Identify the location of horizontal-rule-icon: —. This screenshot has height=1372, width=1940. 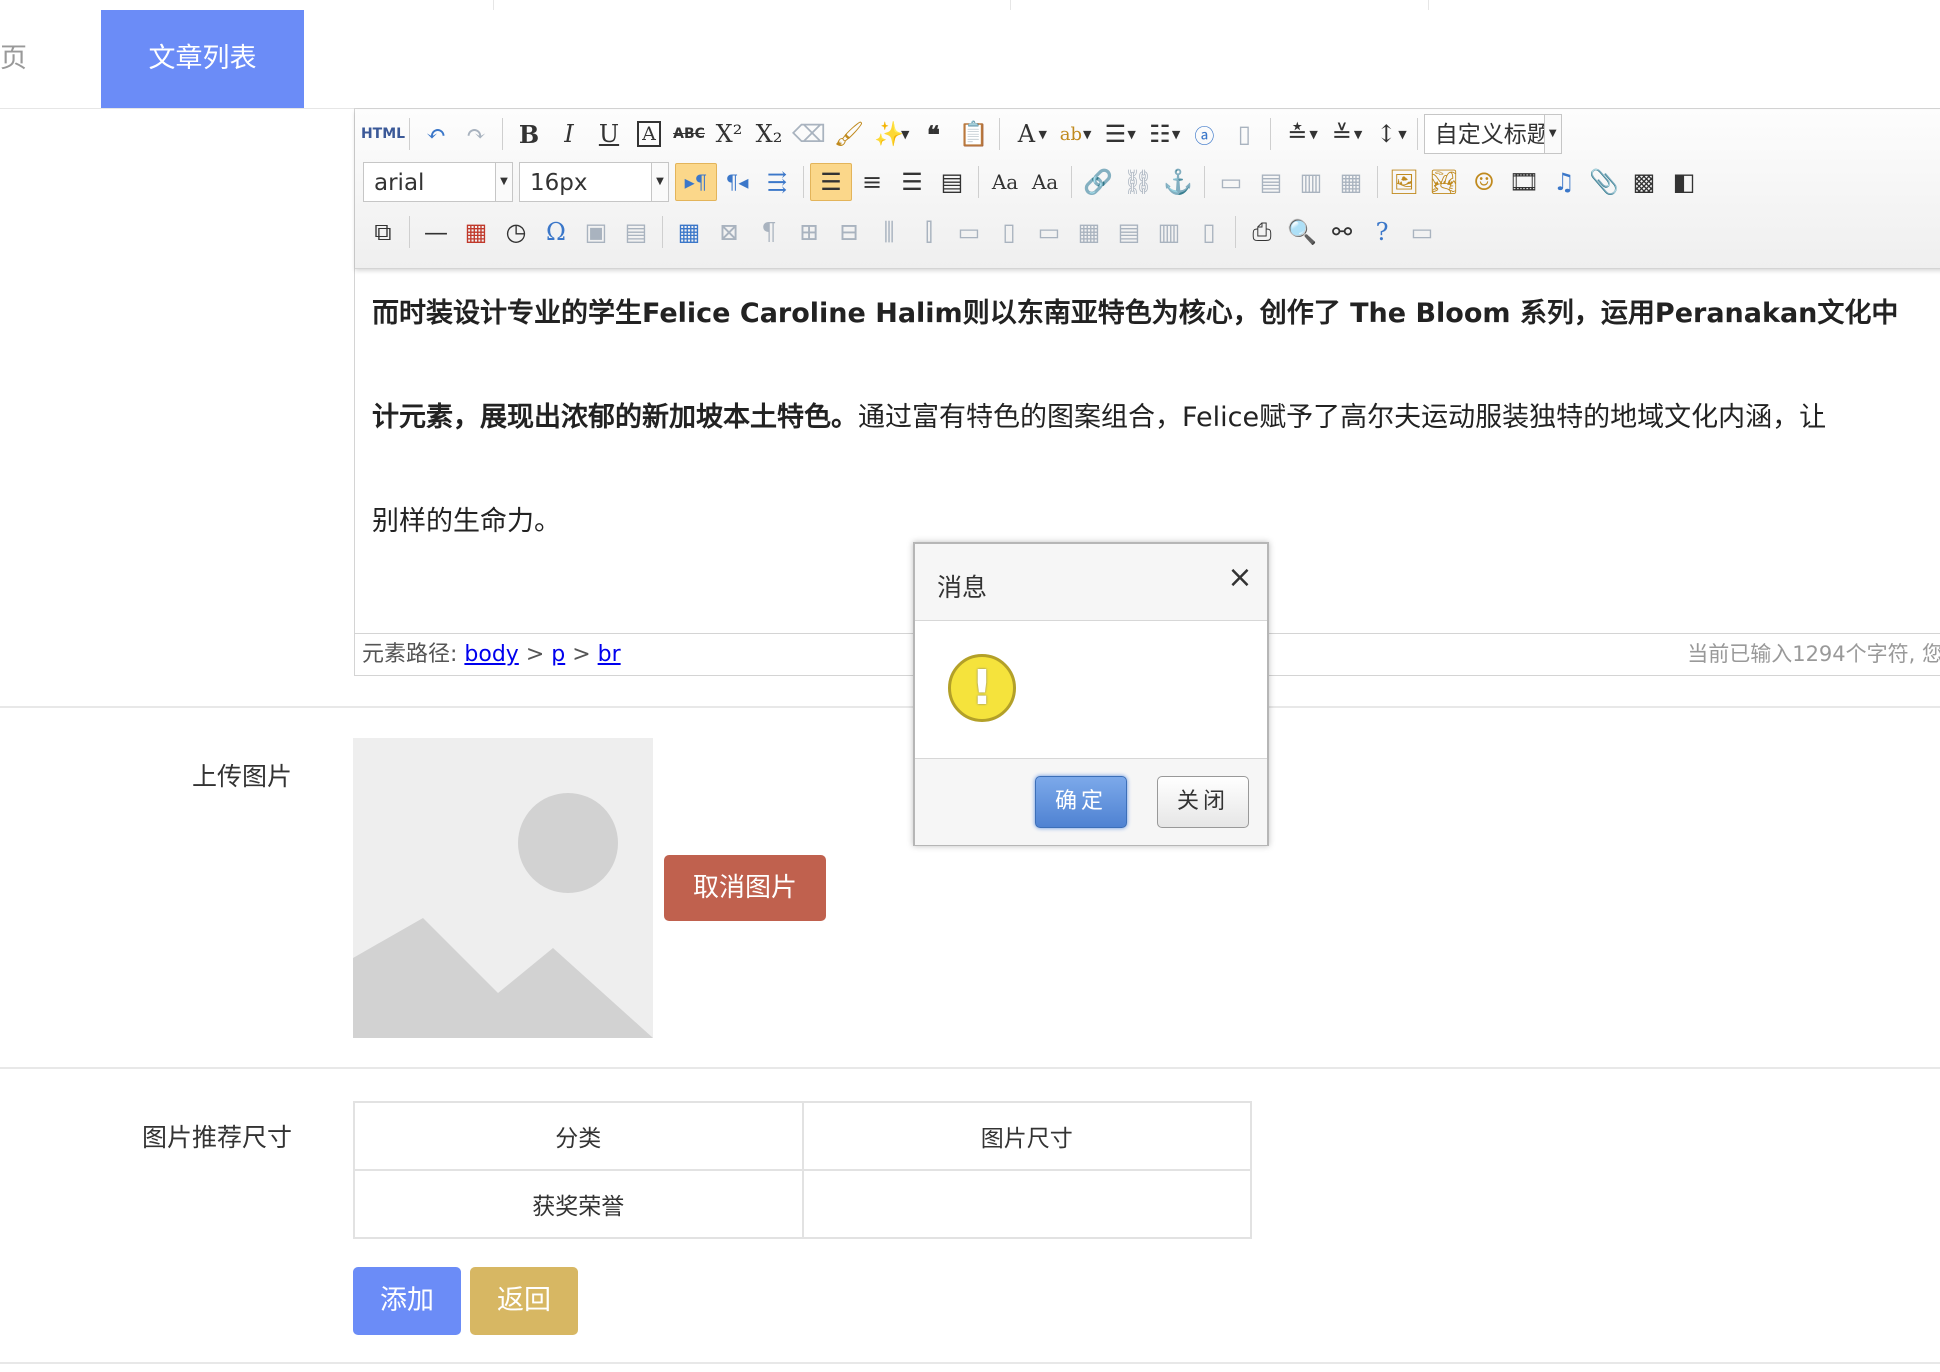
(436, 232).